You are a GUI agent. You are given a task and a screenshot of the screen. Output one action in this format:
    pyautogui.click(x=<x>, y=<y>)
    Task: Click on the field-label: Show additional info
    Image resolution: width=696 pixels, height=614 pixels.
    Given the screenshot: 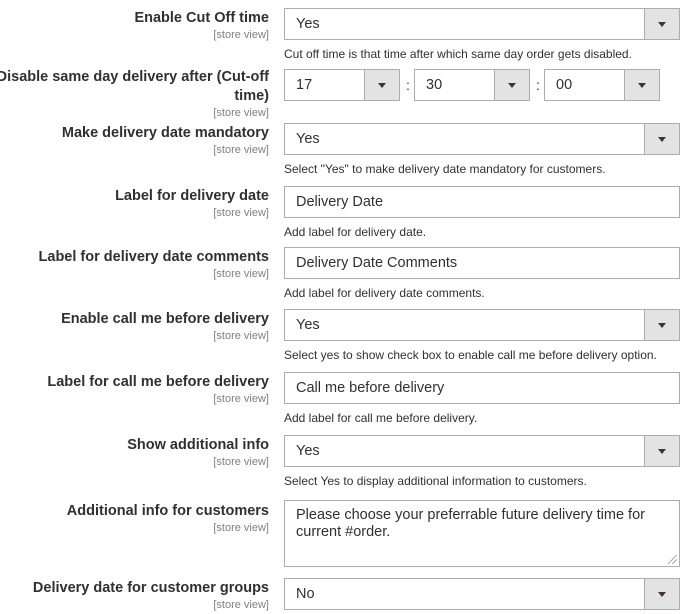 What is the action you would take?
    pyautogui.click(x=198, y=445)
    